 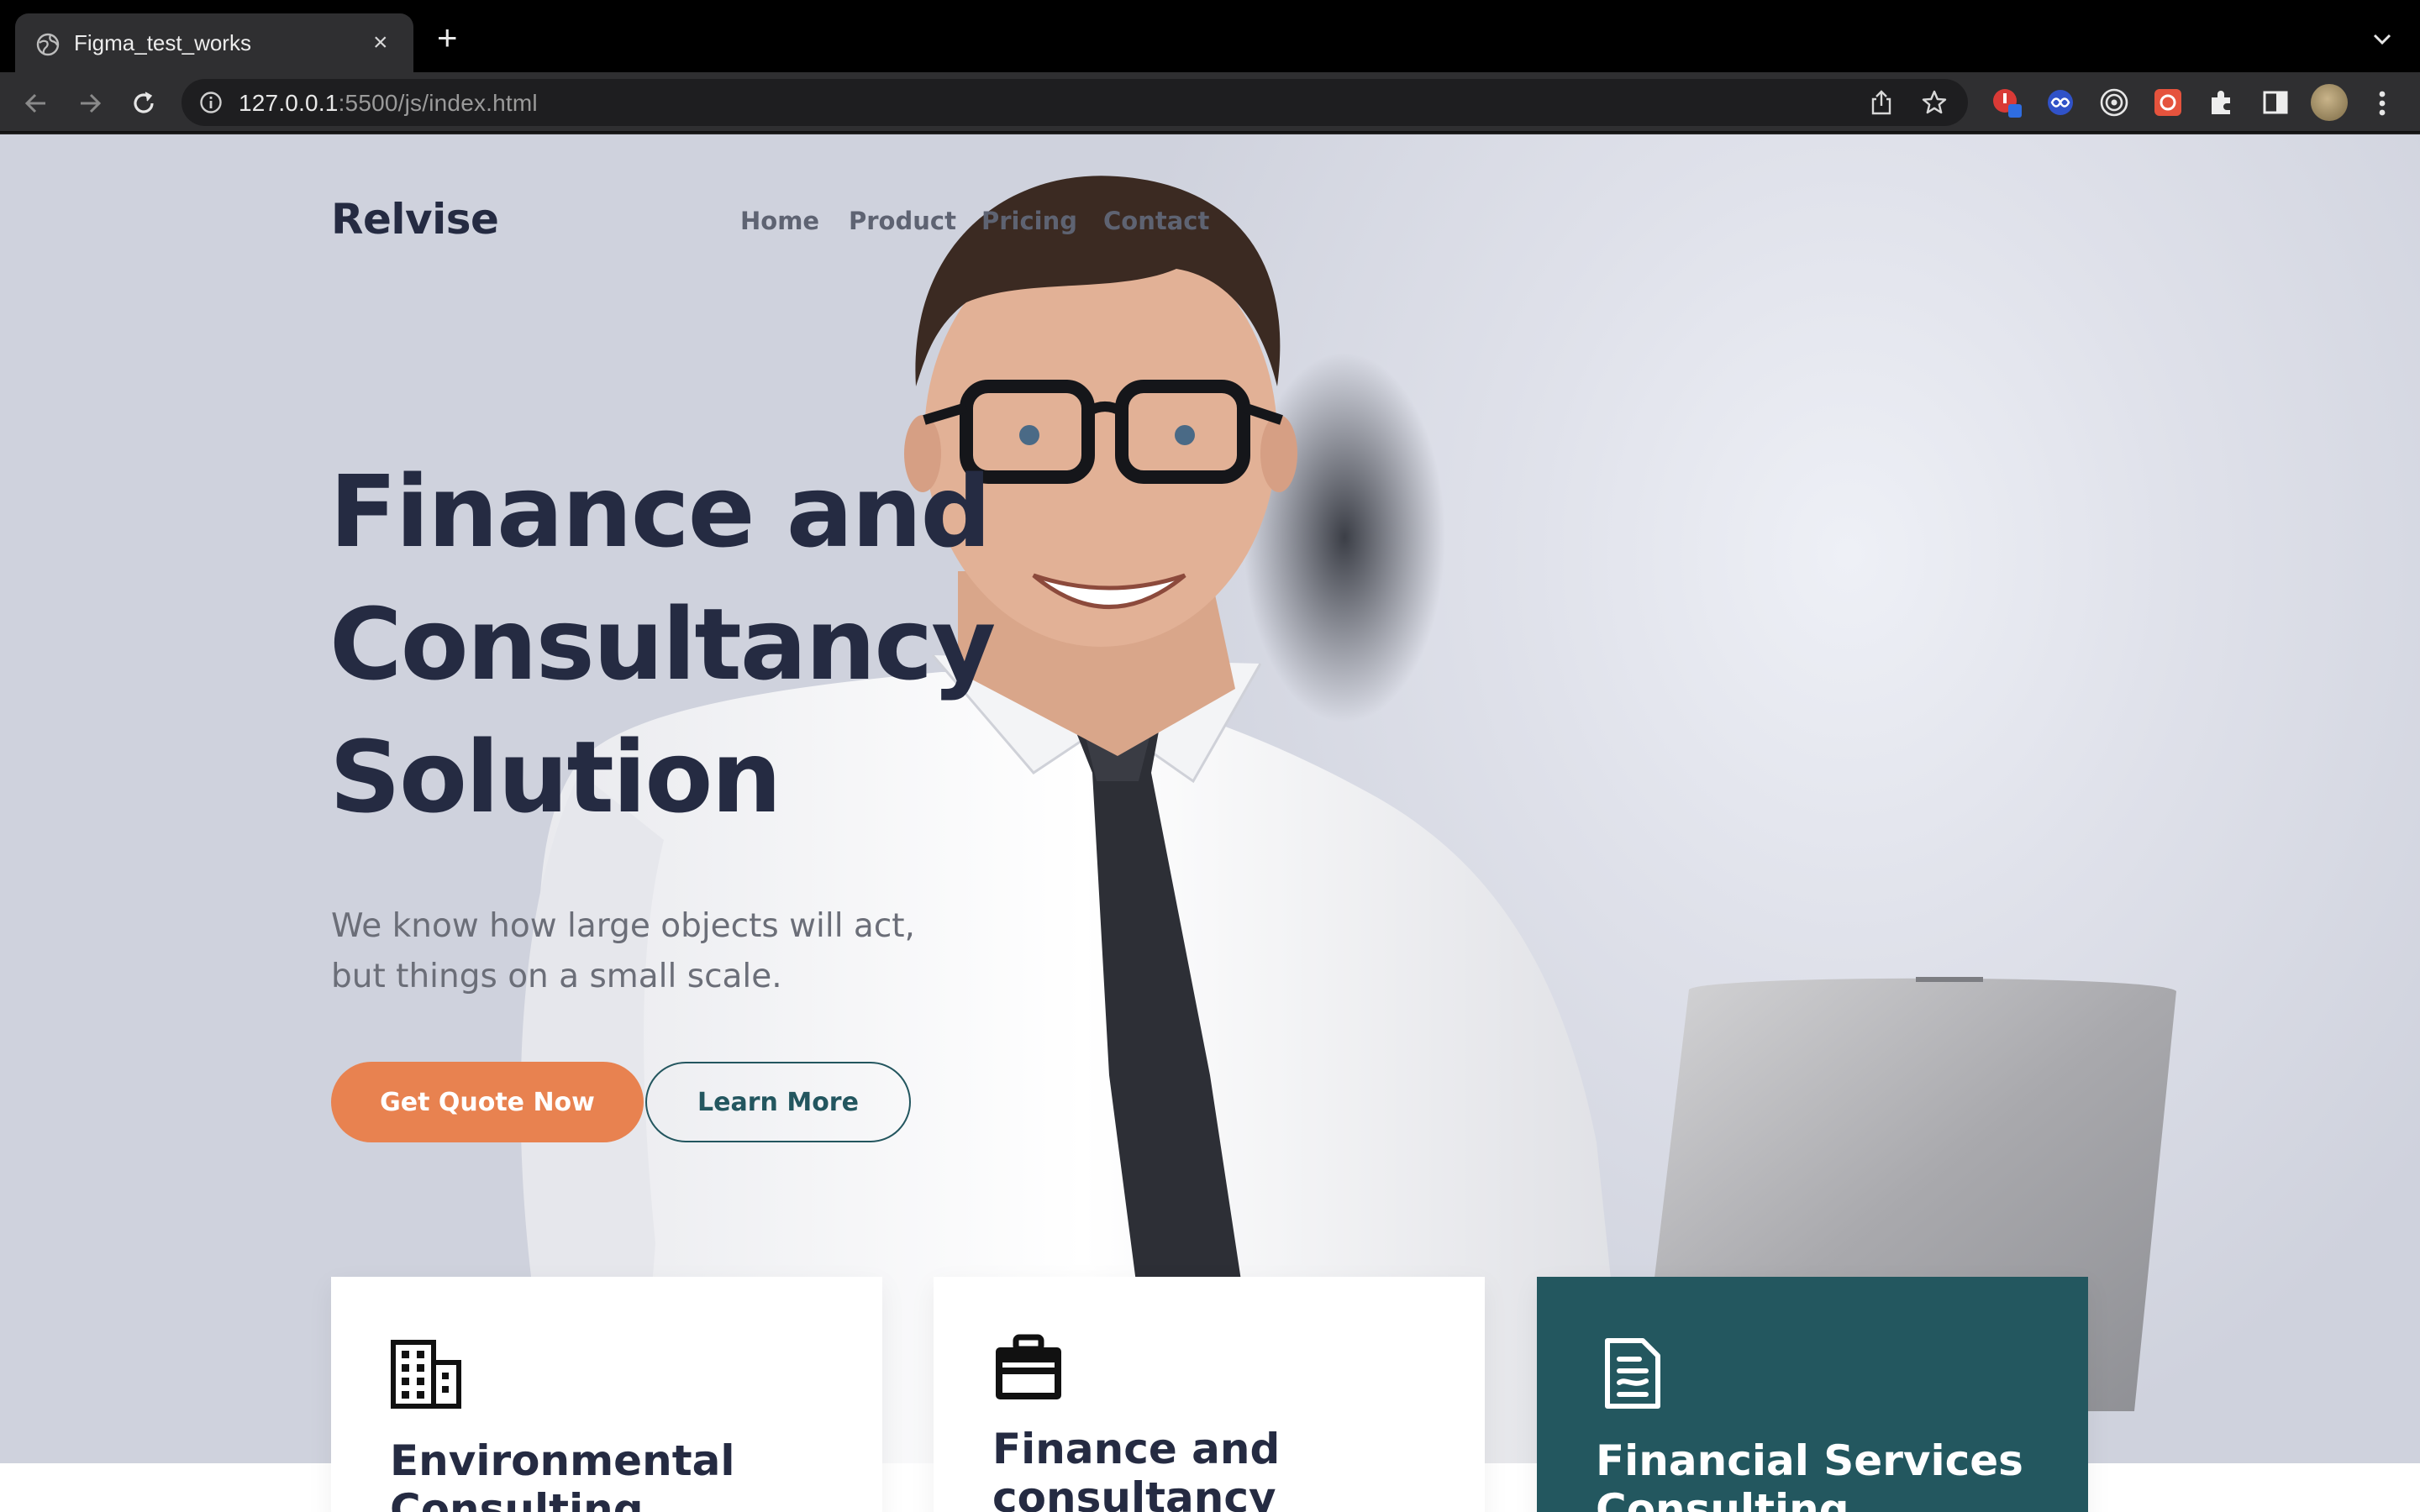 What do you see at coordinates (2060, 102) in the screenshot?
I see `extension-infinity-icon` at bounding box center [2060, 102].